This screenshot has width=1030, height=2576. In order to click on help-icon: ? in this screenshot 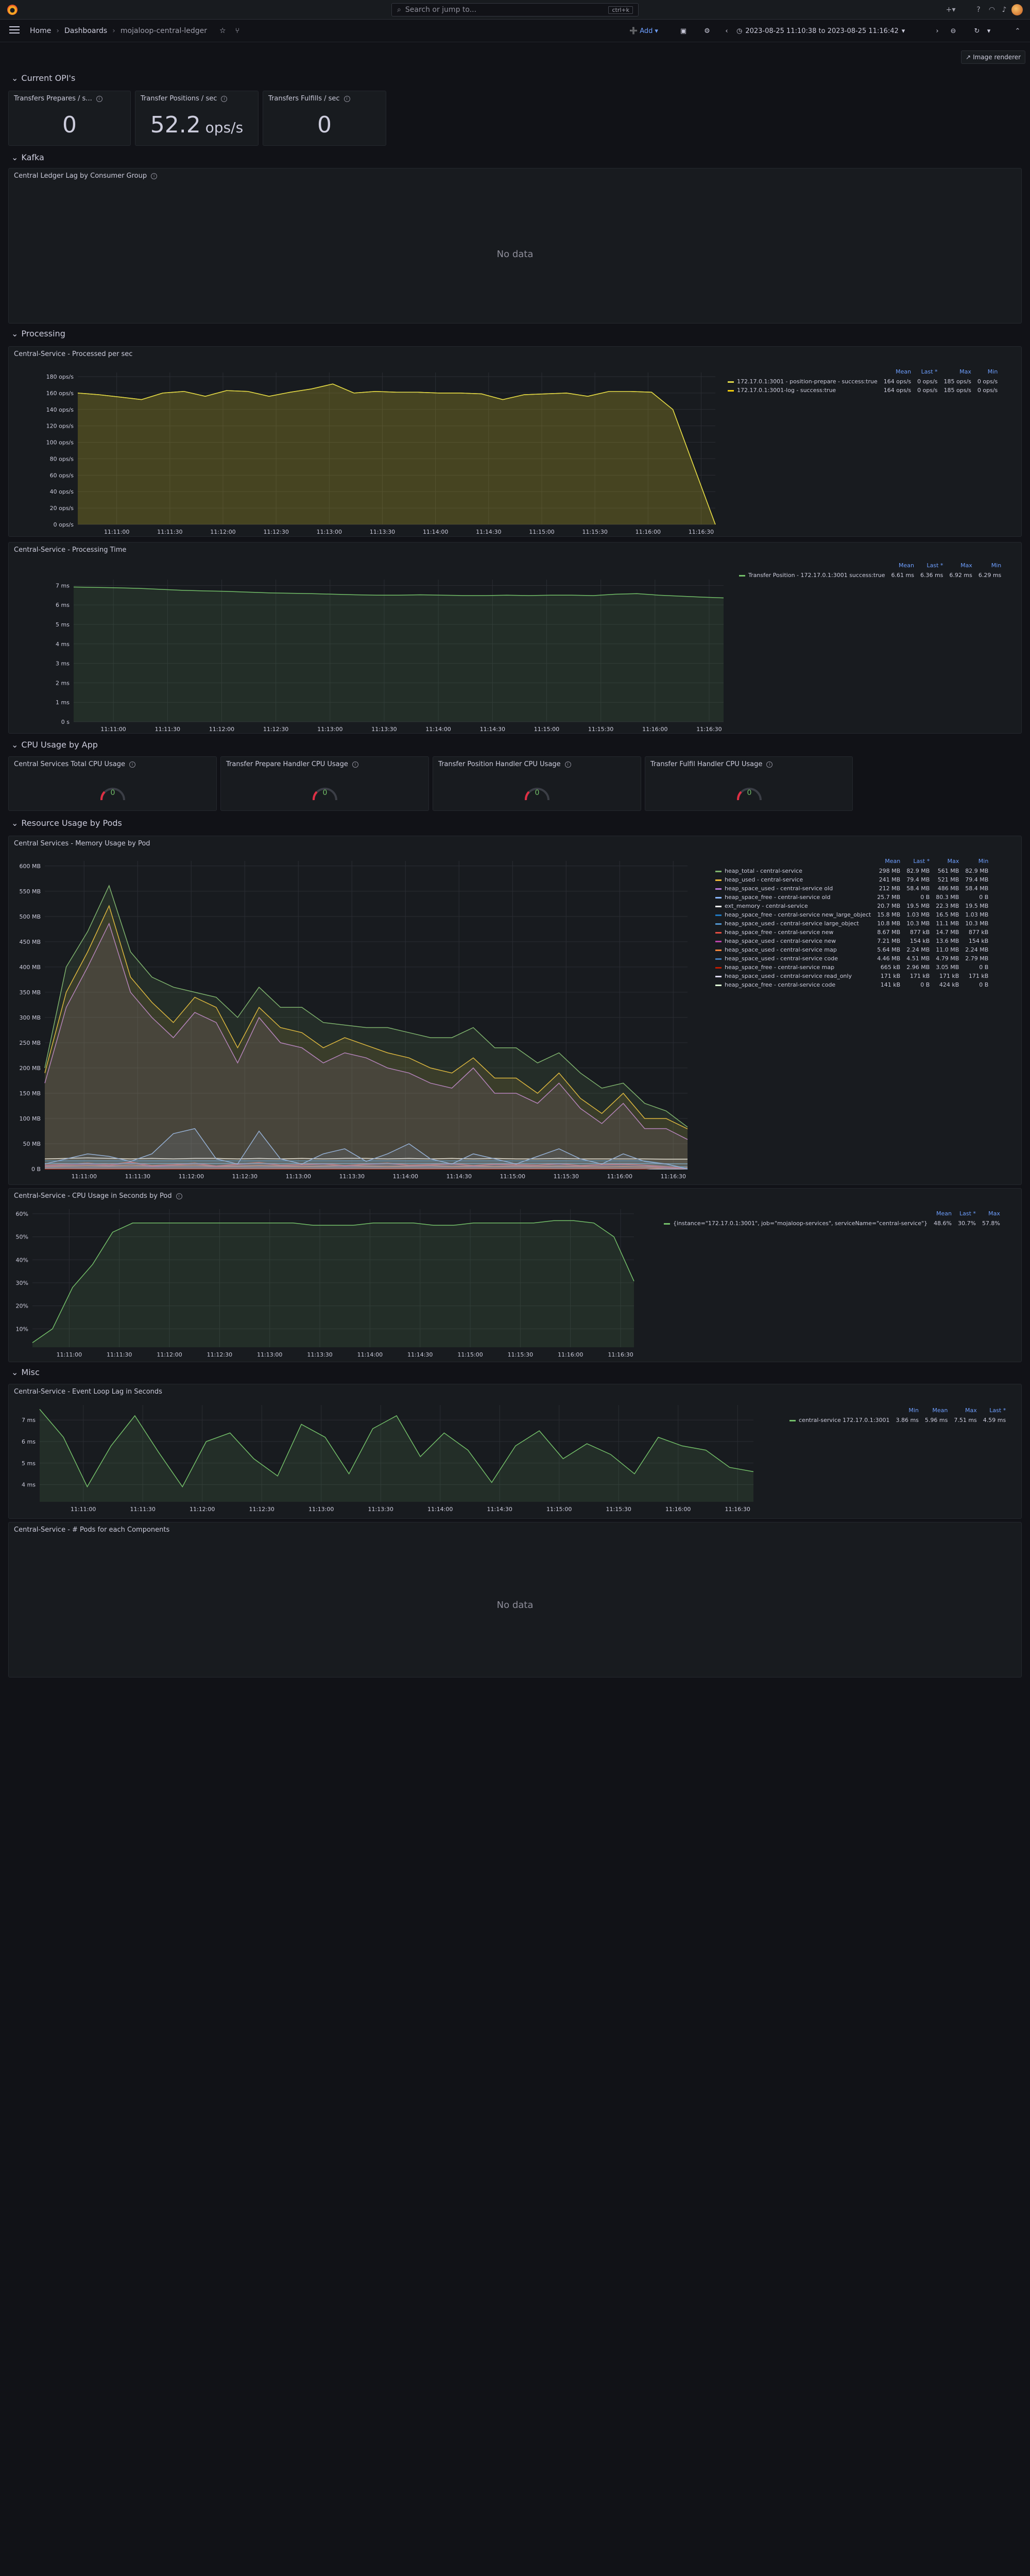, I will do `click(978, 10)`.